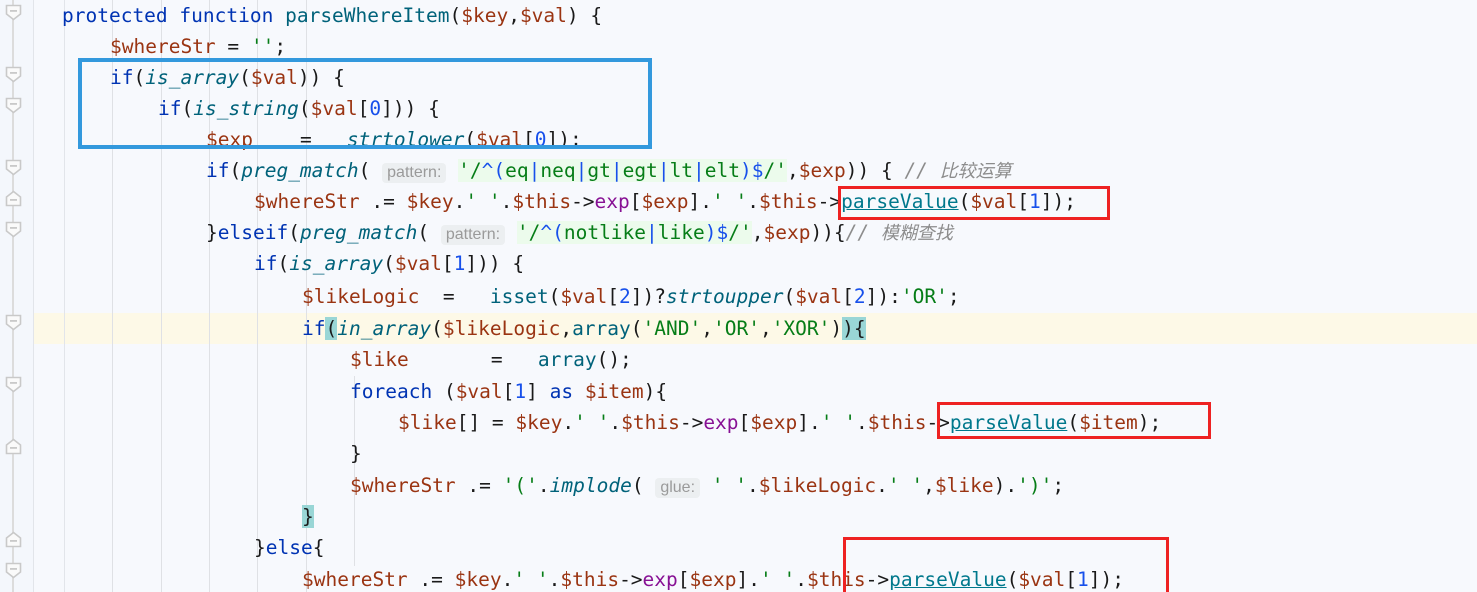 Image resolution: width=1477 pixels, height=592 pixels. What do you see at coordinates (678, 488) in the screenshot?
I see `inline-hint-glue: glue:` at bounding box center [678, 488].